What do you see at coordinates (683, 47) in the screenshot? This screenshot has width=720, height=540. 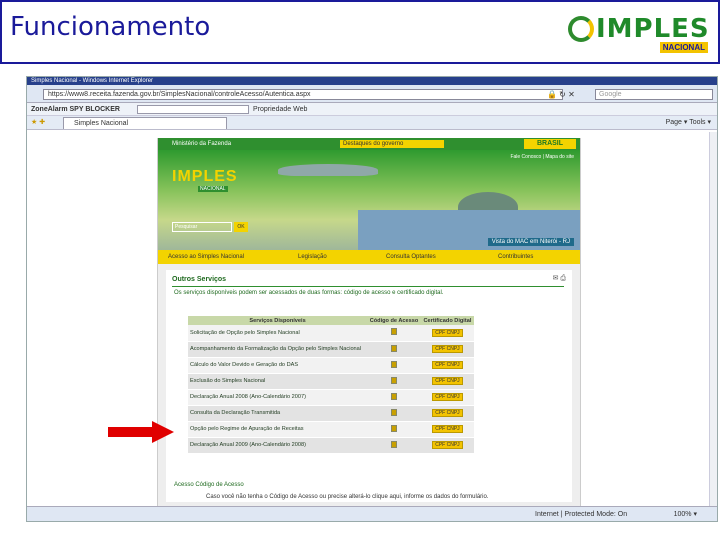 I see `logo-subtitle: NACIONAL` at bounding box center [683, 47].